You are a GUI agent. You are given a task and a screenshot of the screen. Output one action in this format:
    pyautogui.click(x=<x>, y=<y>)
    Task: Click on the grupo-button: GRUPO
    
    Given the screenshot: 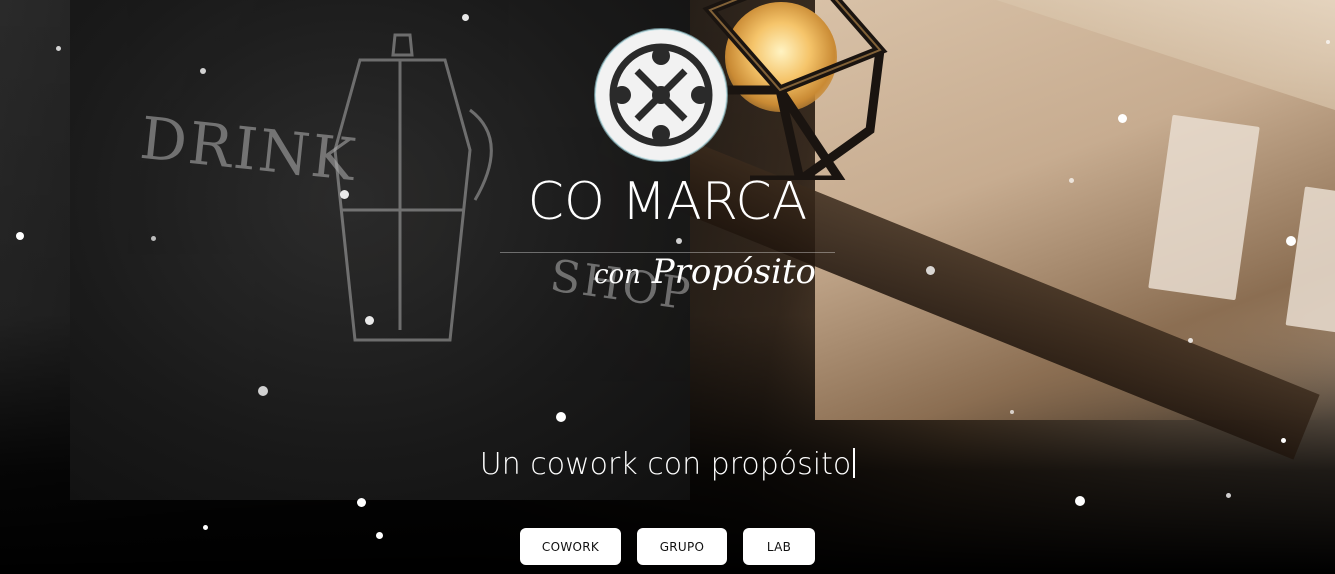 What is the action you would take?
    pyautogui.click(x=682, y=546)
    